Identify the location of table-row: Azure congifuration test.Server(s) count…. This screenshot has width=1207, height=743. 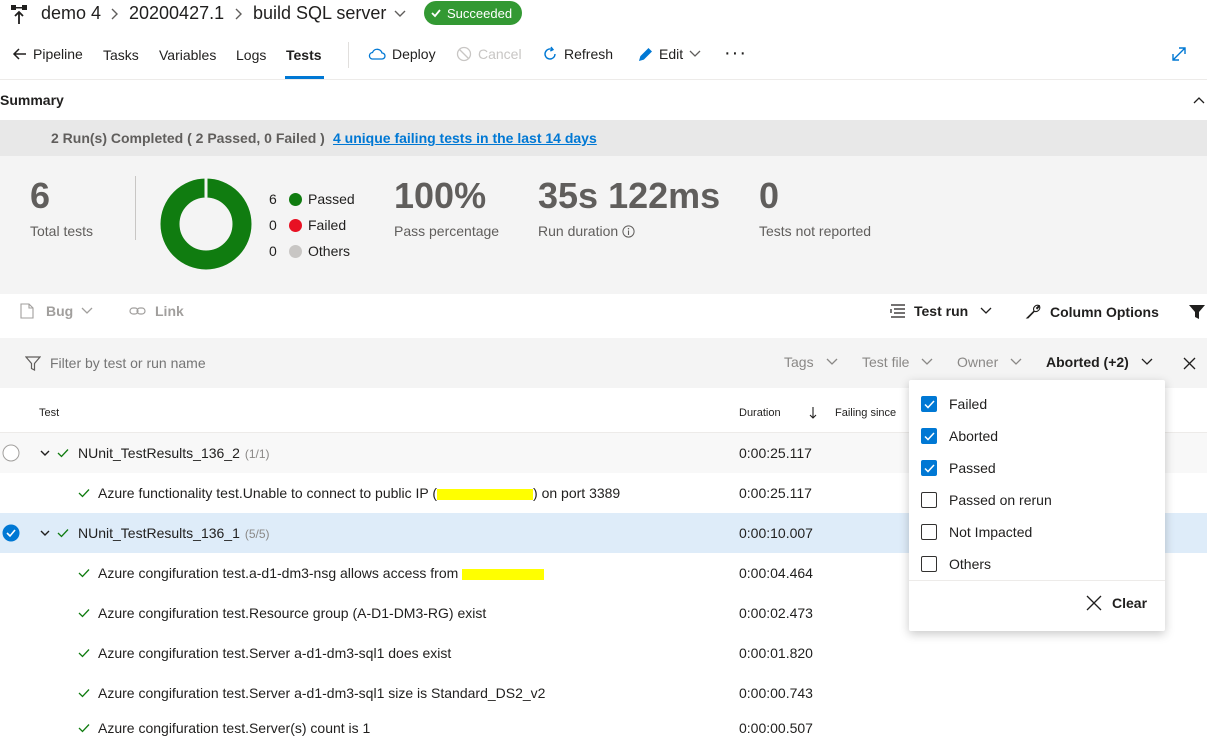
(603, 728).